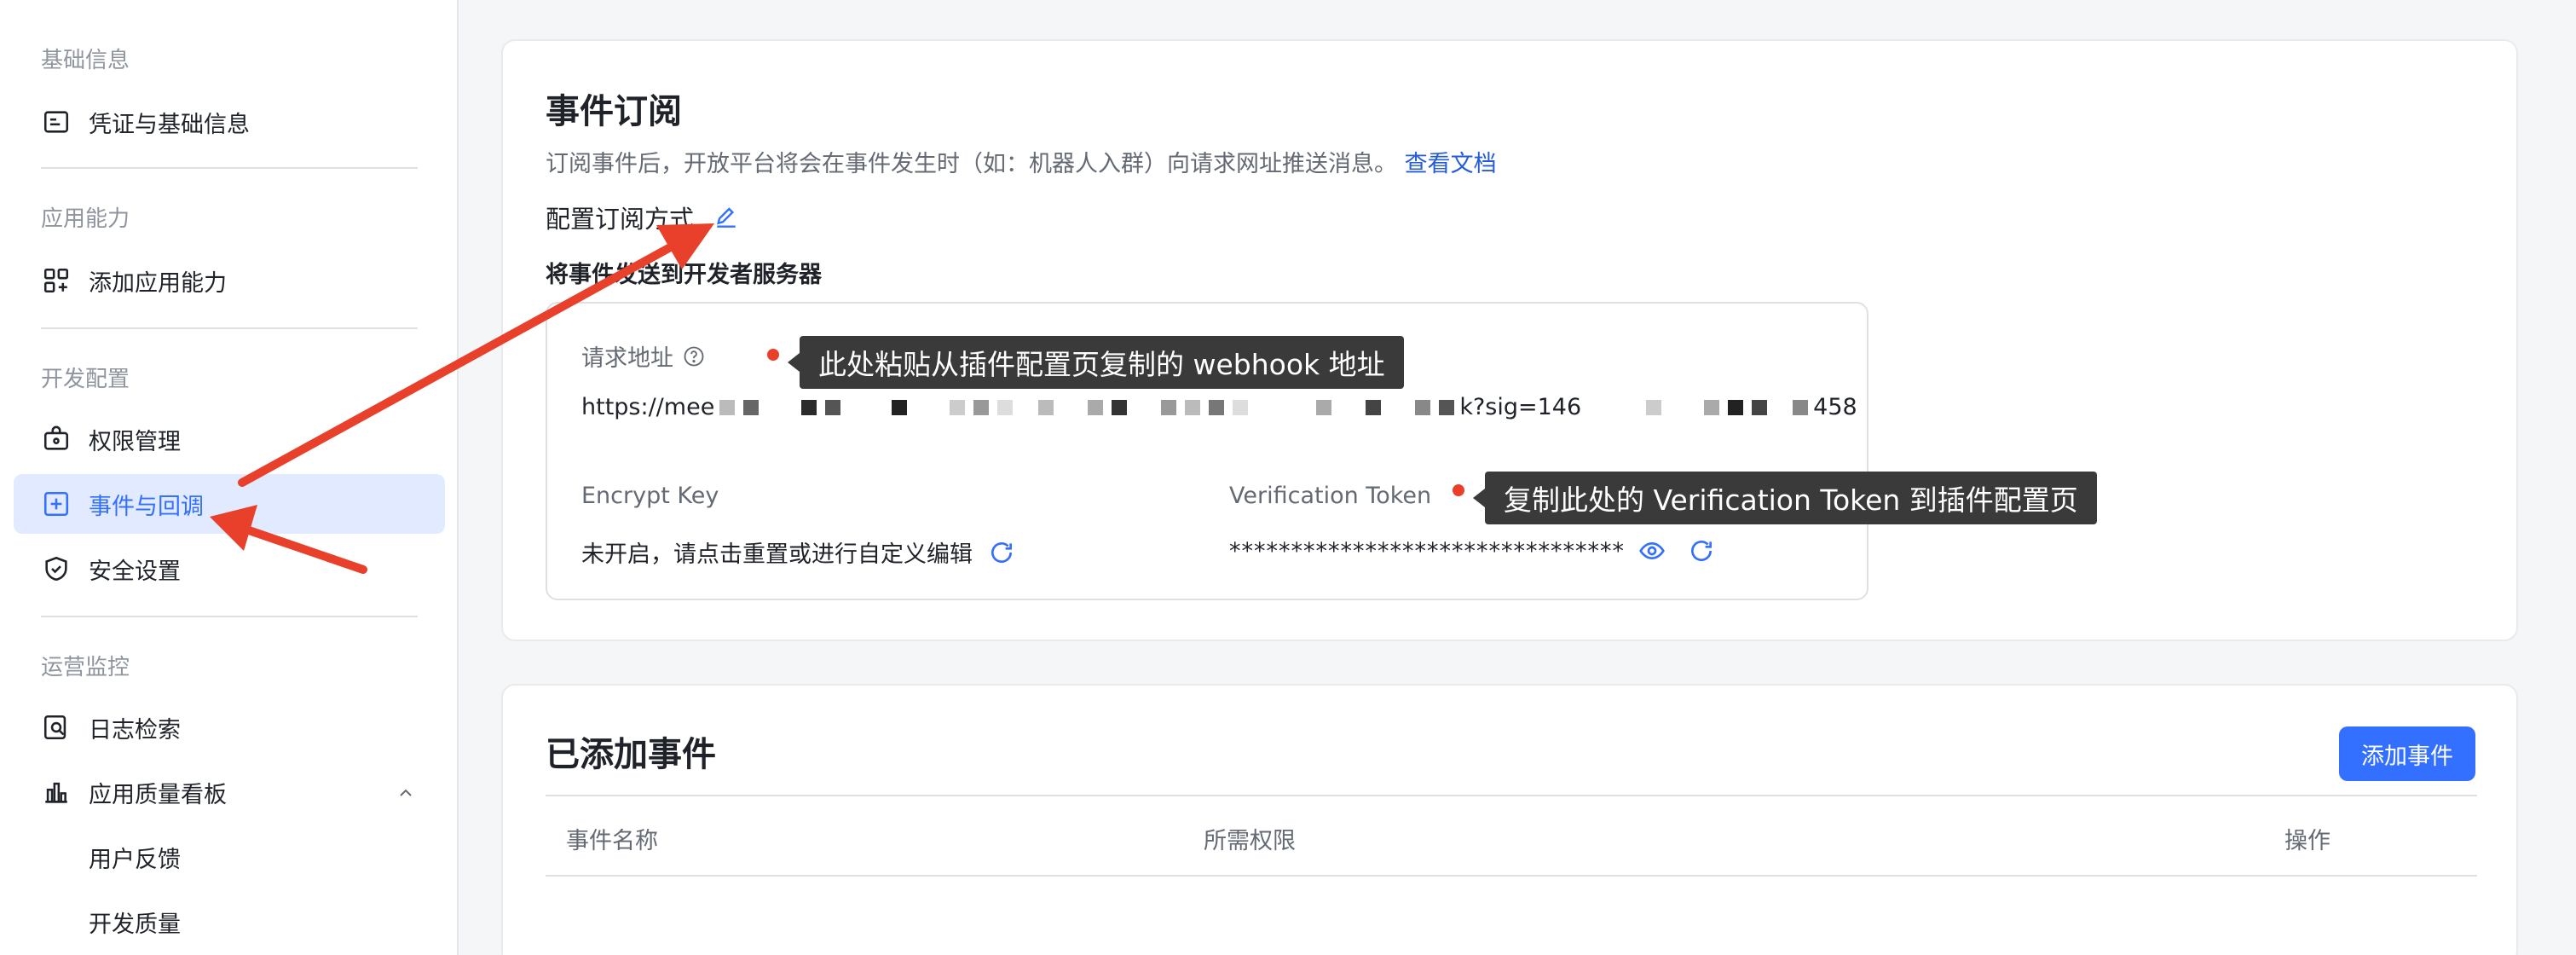 This screenshot has width=2576, height=955. What do you see at coordinates (85, 379) in the screenshot?
I see `sidebar-group-title: 开发配置` at bounding box center [85, 379].